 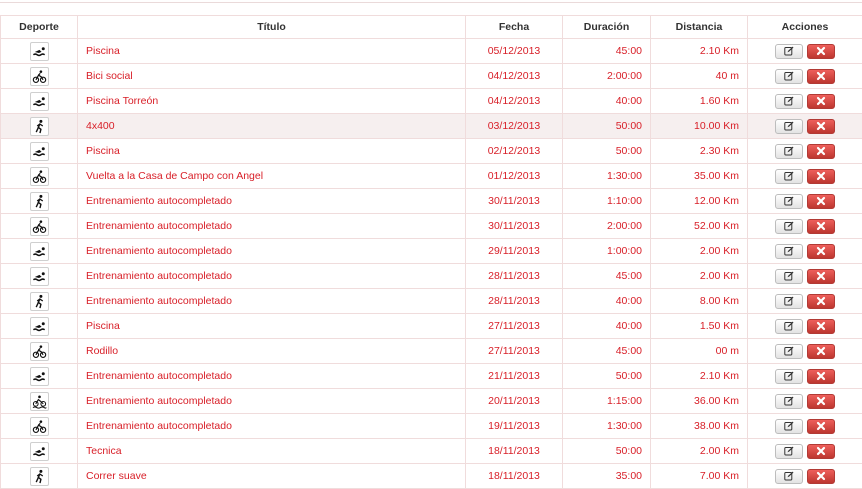 What do you see at coordinates (514, 151) in the screenshot?
I see `workout-date: 02/12/2013` at bounding box center [514, 151].